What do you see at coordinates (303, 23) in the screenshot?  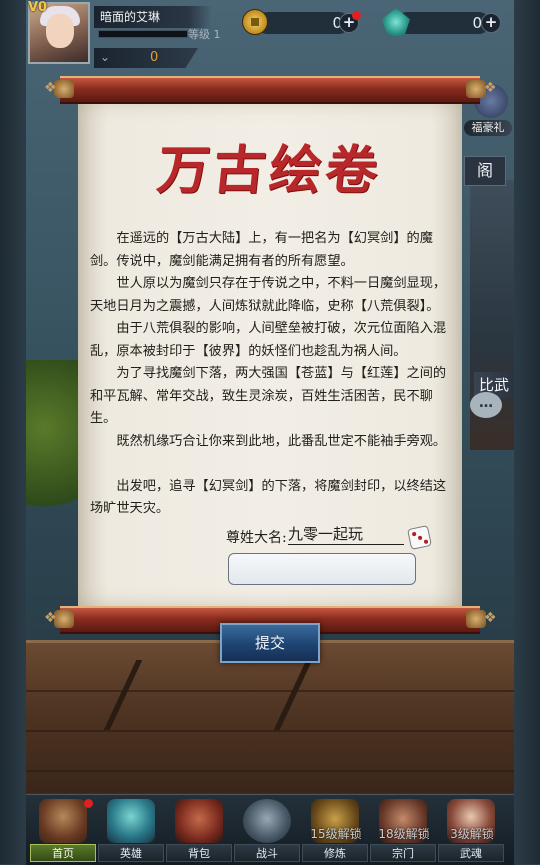 I see `coin-bar: 0` at bounding box center [303, 23].